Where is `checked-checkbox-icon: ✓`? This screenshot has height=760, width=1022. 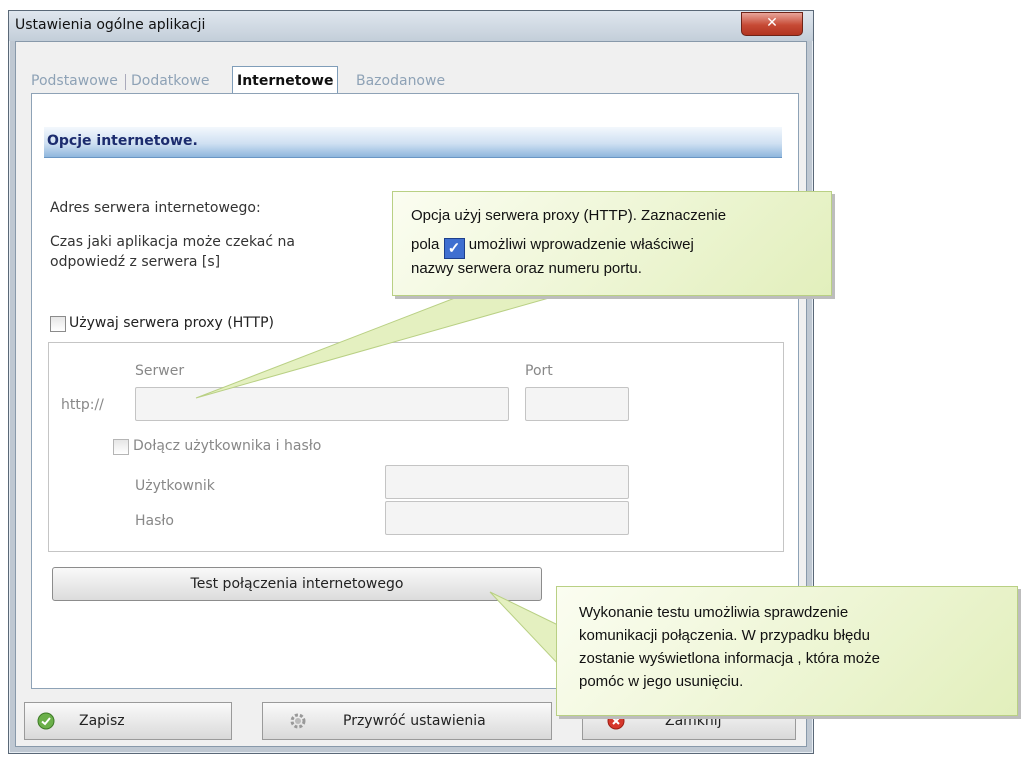 checked-checkbox-icon: ✓ is located at coordinates (454, 248).